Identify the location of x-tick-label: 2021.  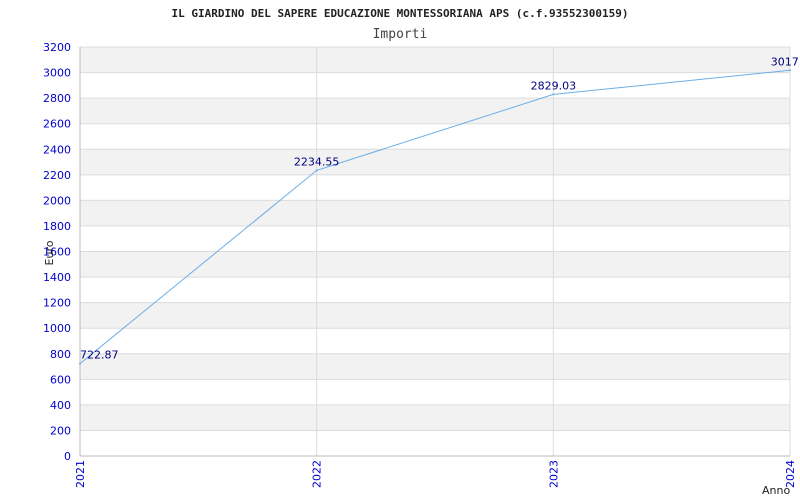
(80, 474).